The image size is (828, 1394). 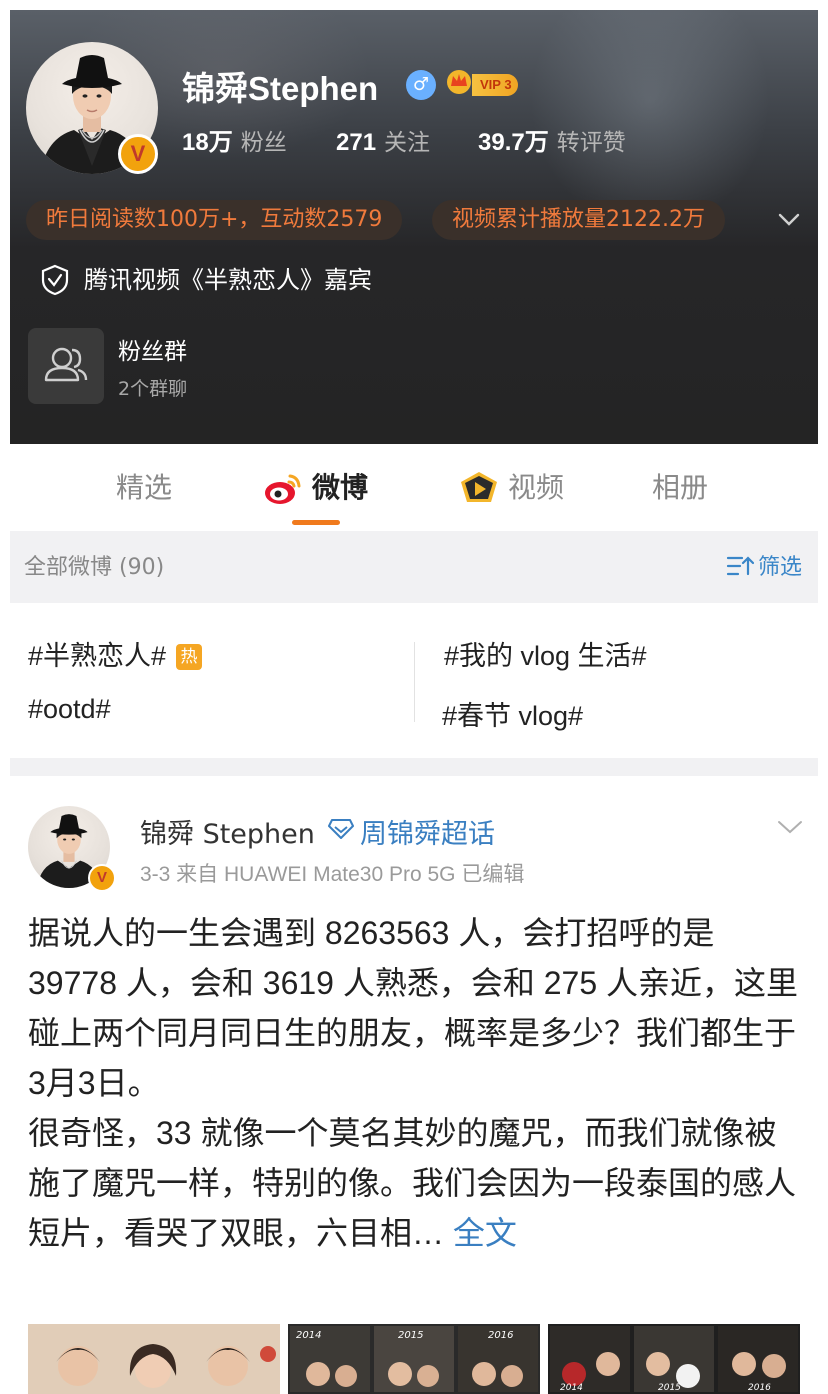 I want to click on topic-item: #半熟恋人# 热, so click(x=115, y=653).